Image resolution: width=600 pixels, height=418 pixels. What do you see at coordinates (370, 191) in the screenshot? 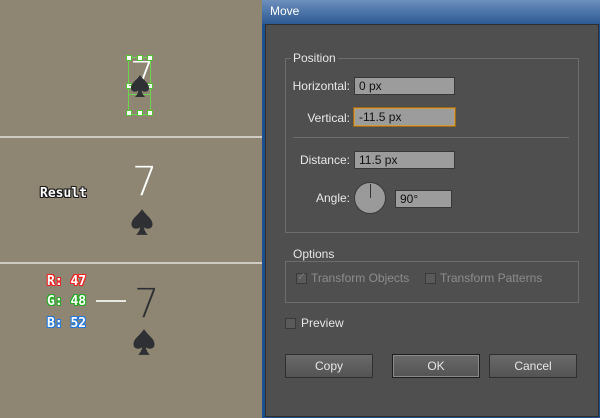
I see `angle-dial-indicator` at bounding box center [370, 191].